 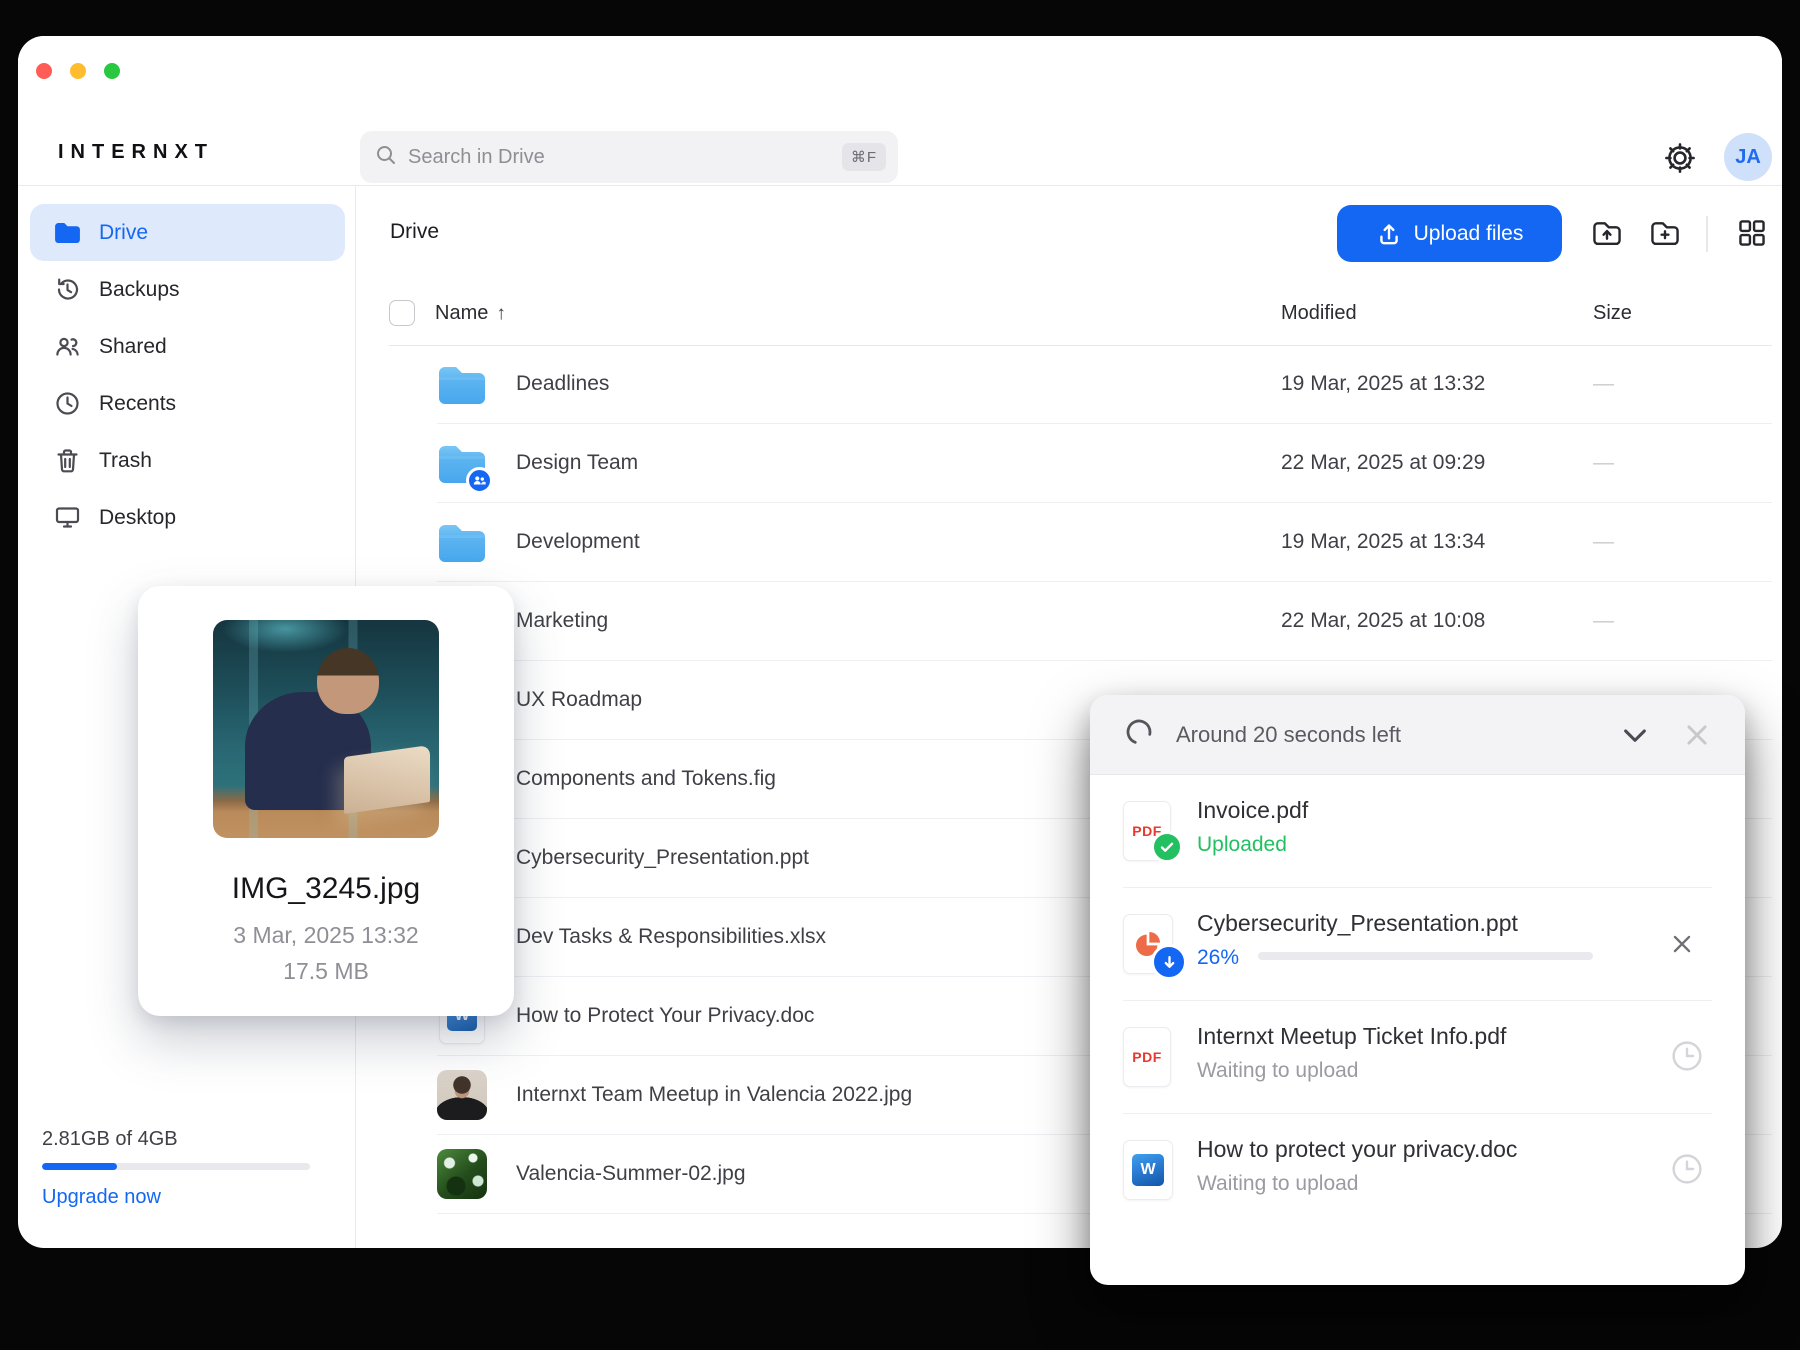 I want to click on storage-widget: 2.81GB of 4GB Upgrade now, so click(x=177, y=1168).